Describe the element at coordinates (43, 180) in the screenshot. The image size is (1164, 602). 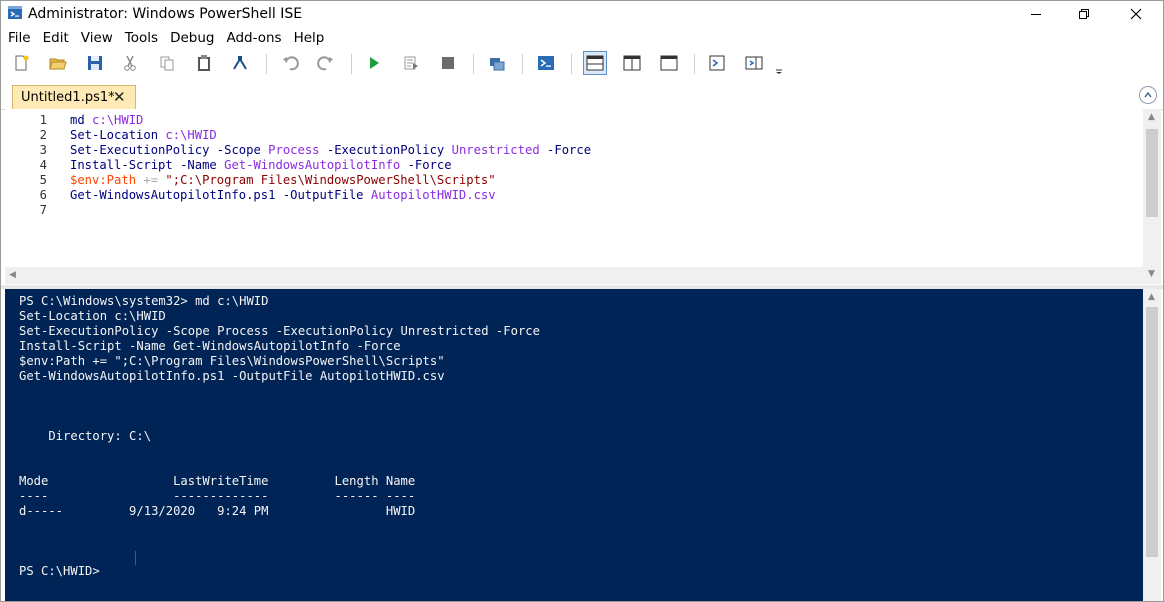
I see `line-number: 5` at that location.